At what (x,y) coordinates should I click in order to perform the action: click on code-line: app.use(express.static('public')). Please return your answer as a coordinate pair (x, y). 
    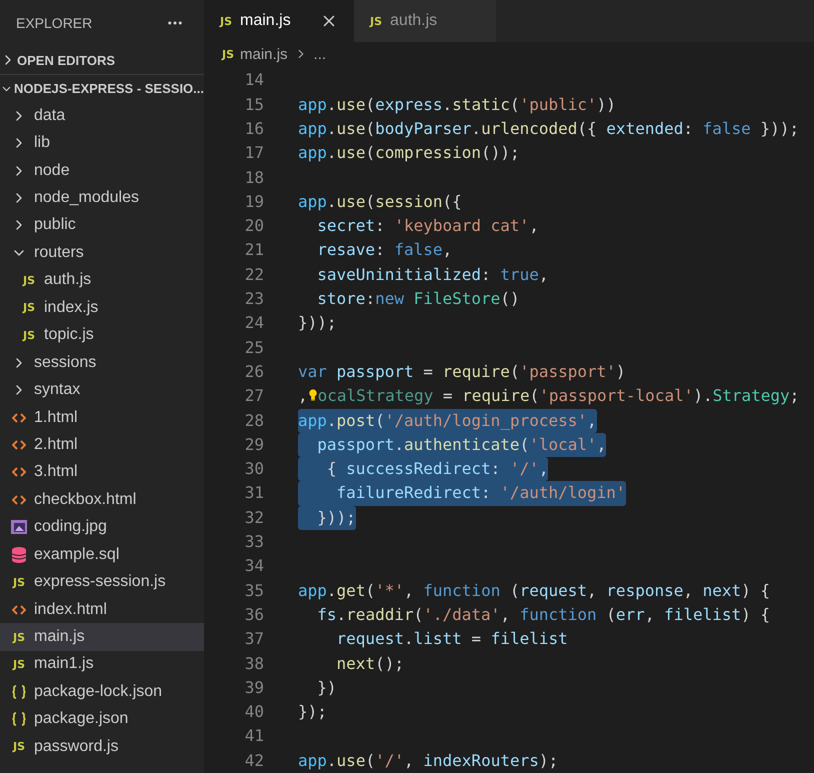
    Looking at the image, I should click on (457, 105).